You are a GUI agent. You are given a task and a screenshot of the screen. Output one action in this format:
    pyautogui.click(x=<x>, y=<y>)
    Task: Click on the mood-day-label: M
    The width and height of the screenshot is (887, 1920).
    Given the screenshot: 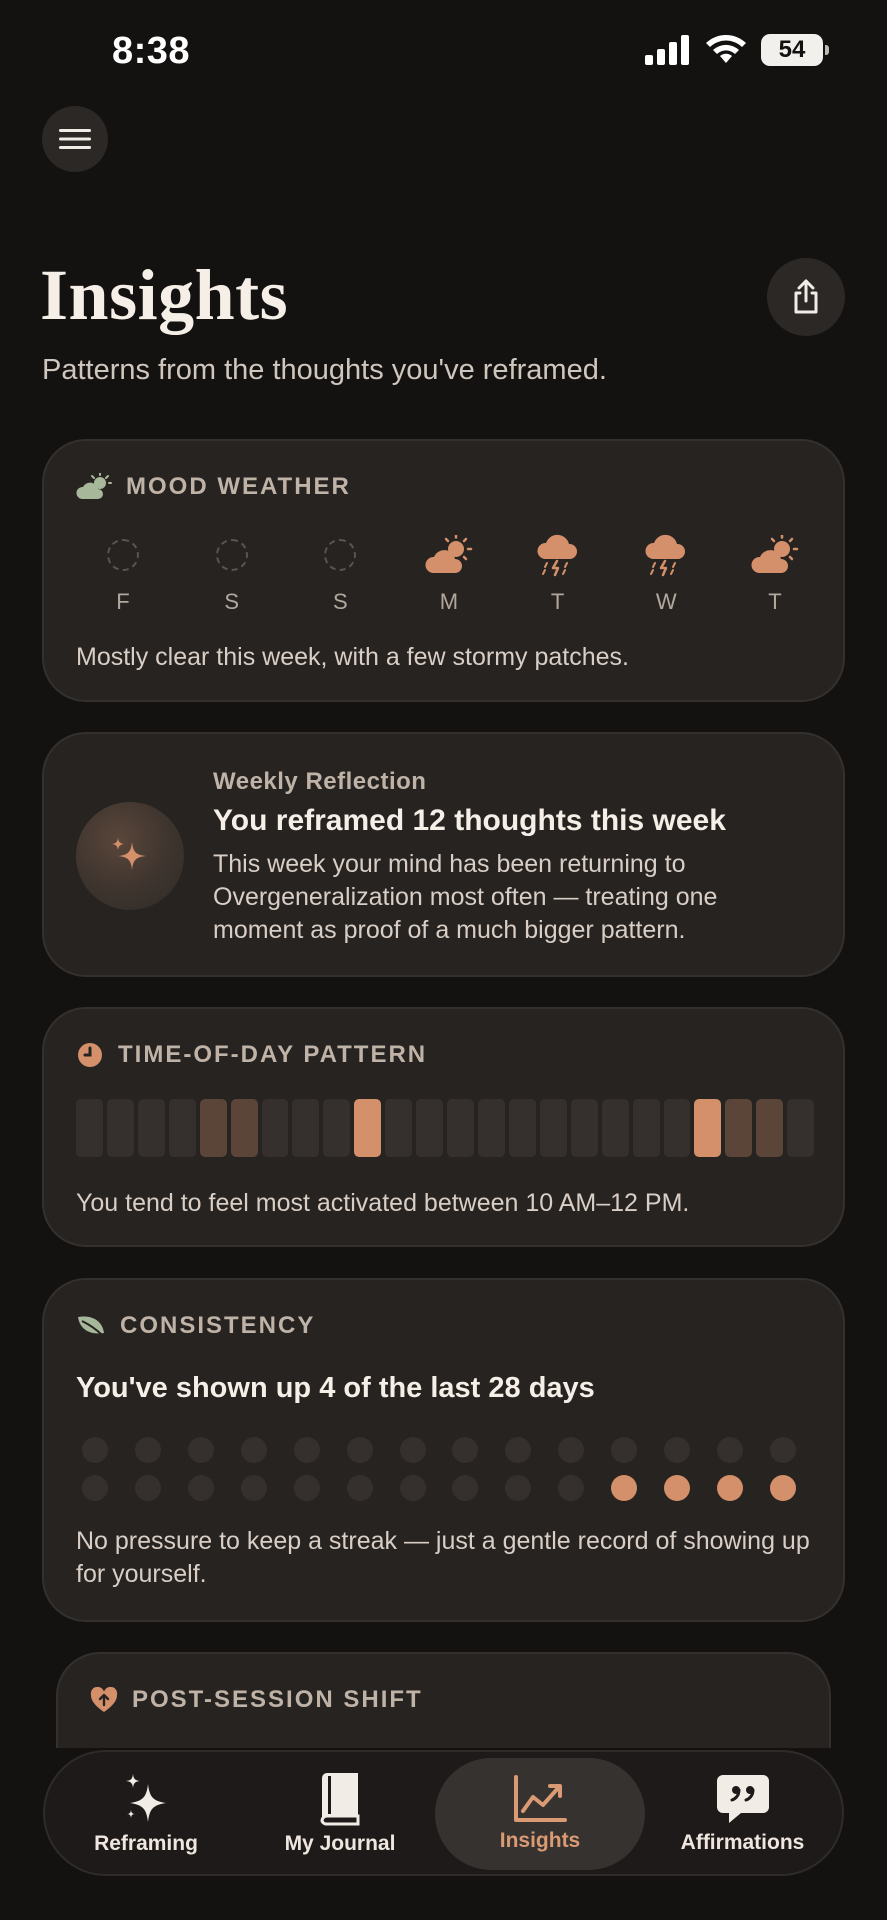 What is the action you would take?
    pyautogui.click(x=449, y=601)
    